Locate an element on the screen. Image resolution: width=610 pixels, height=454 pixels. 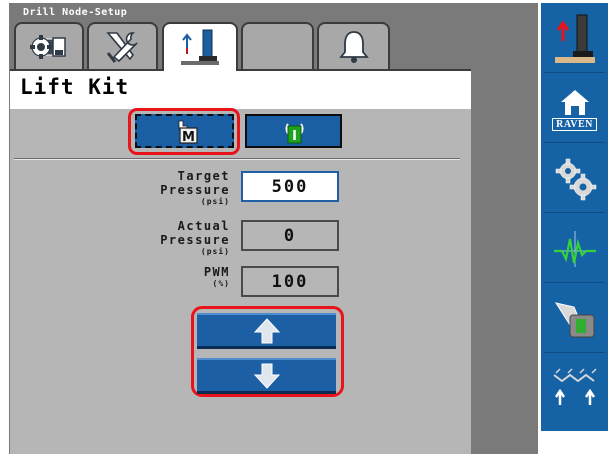
sidebar-item-settings is located at coordinates (574, 179).